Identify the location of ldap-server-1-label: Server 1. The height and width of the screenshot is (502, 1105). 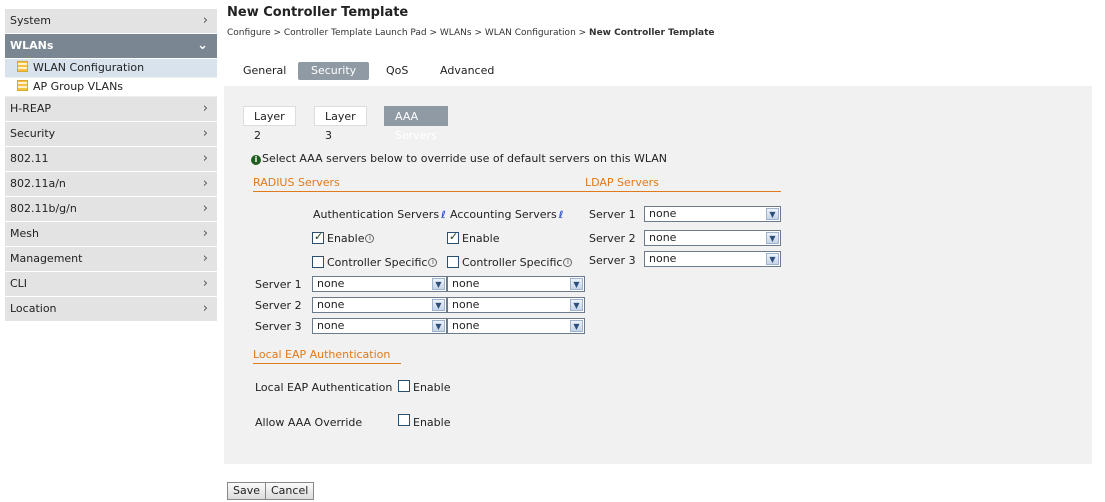
(612, 214).